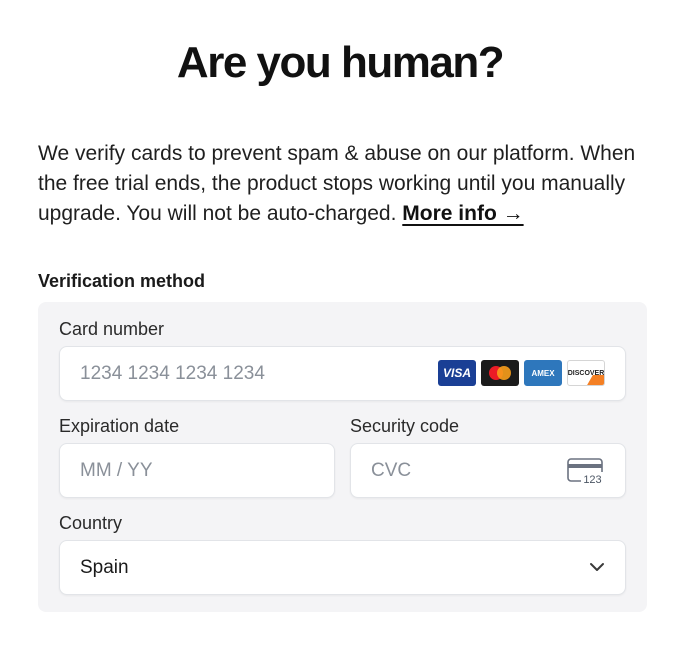  I want to click on security-code-input: CVC 123, so click(488, 470).